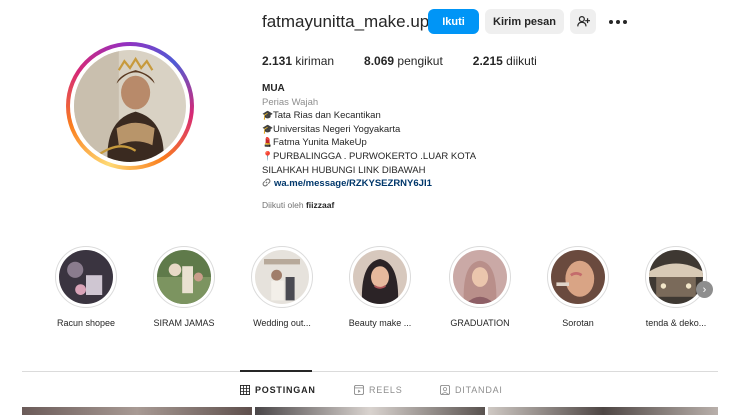 This screenshot has width=740, height=415. I want to click on highlight-item: Racun shopee, so click(86, 287).